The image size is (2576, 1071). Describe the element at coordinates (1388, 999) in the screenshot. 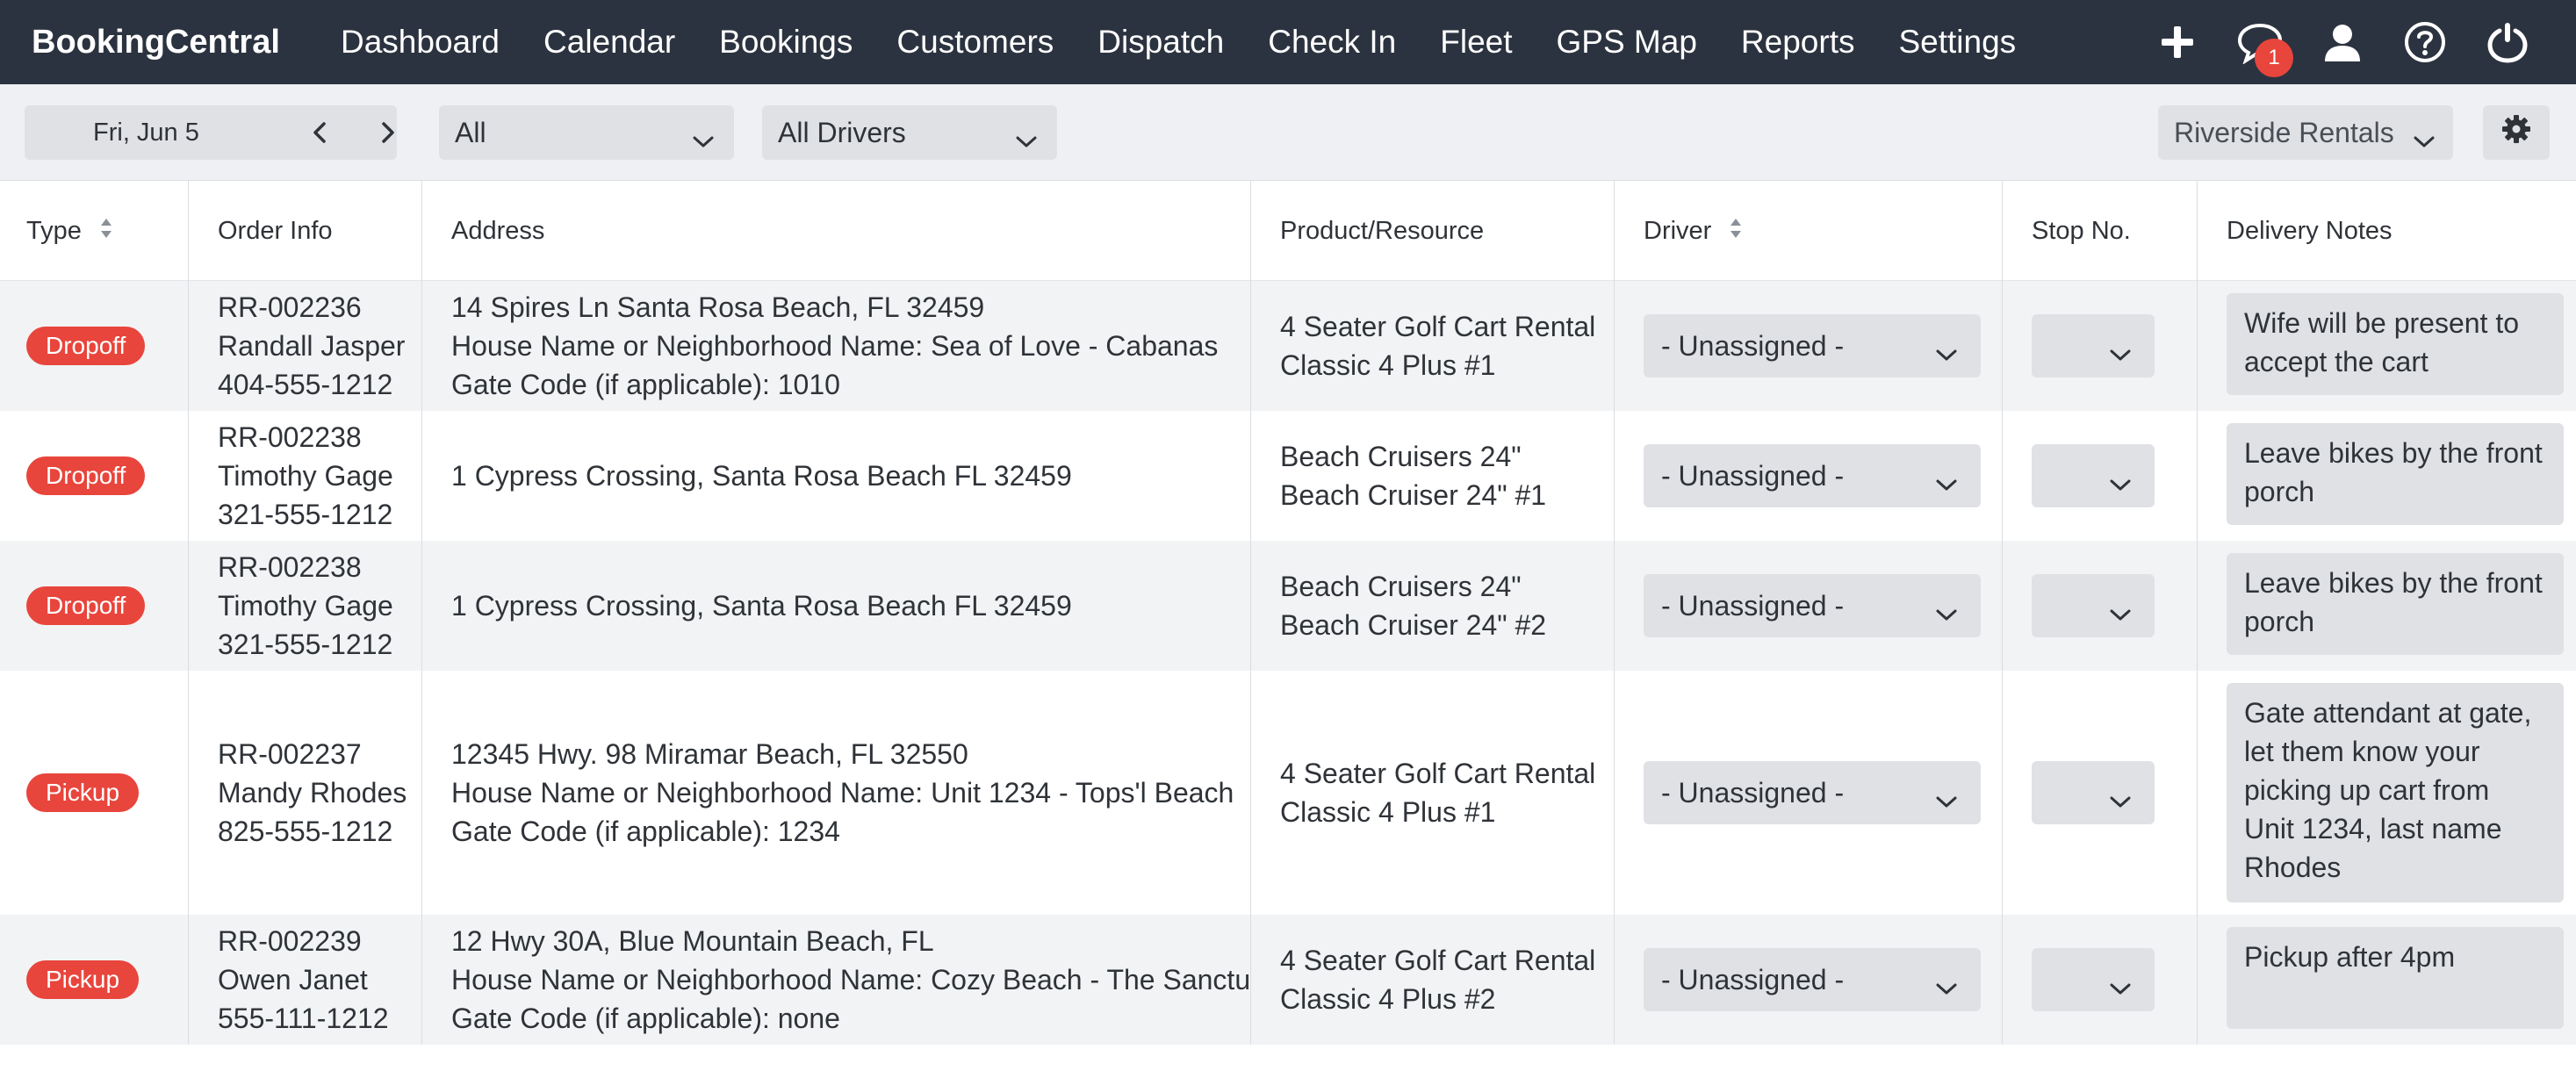

I see `resource-name: Classic 4 Plus #2` at that location.